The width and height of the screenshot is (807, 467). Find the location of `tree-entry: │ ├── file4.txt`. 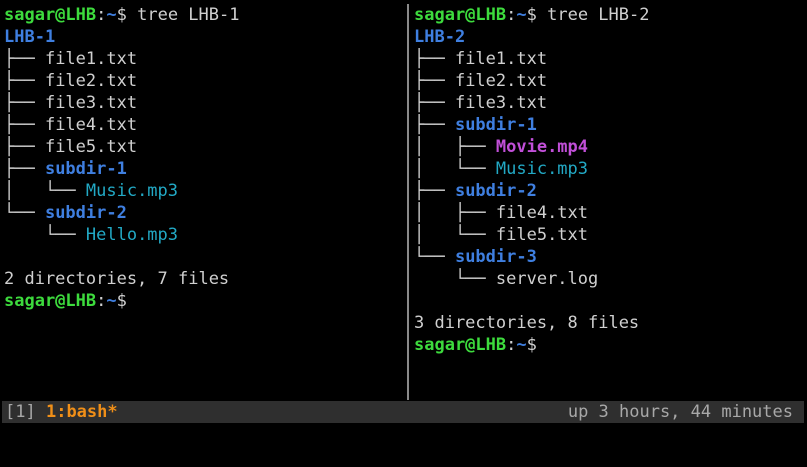

tree-entry: │ ├── file4.txt is located at coordinates (609, 213).